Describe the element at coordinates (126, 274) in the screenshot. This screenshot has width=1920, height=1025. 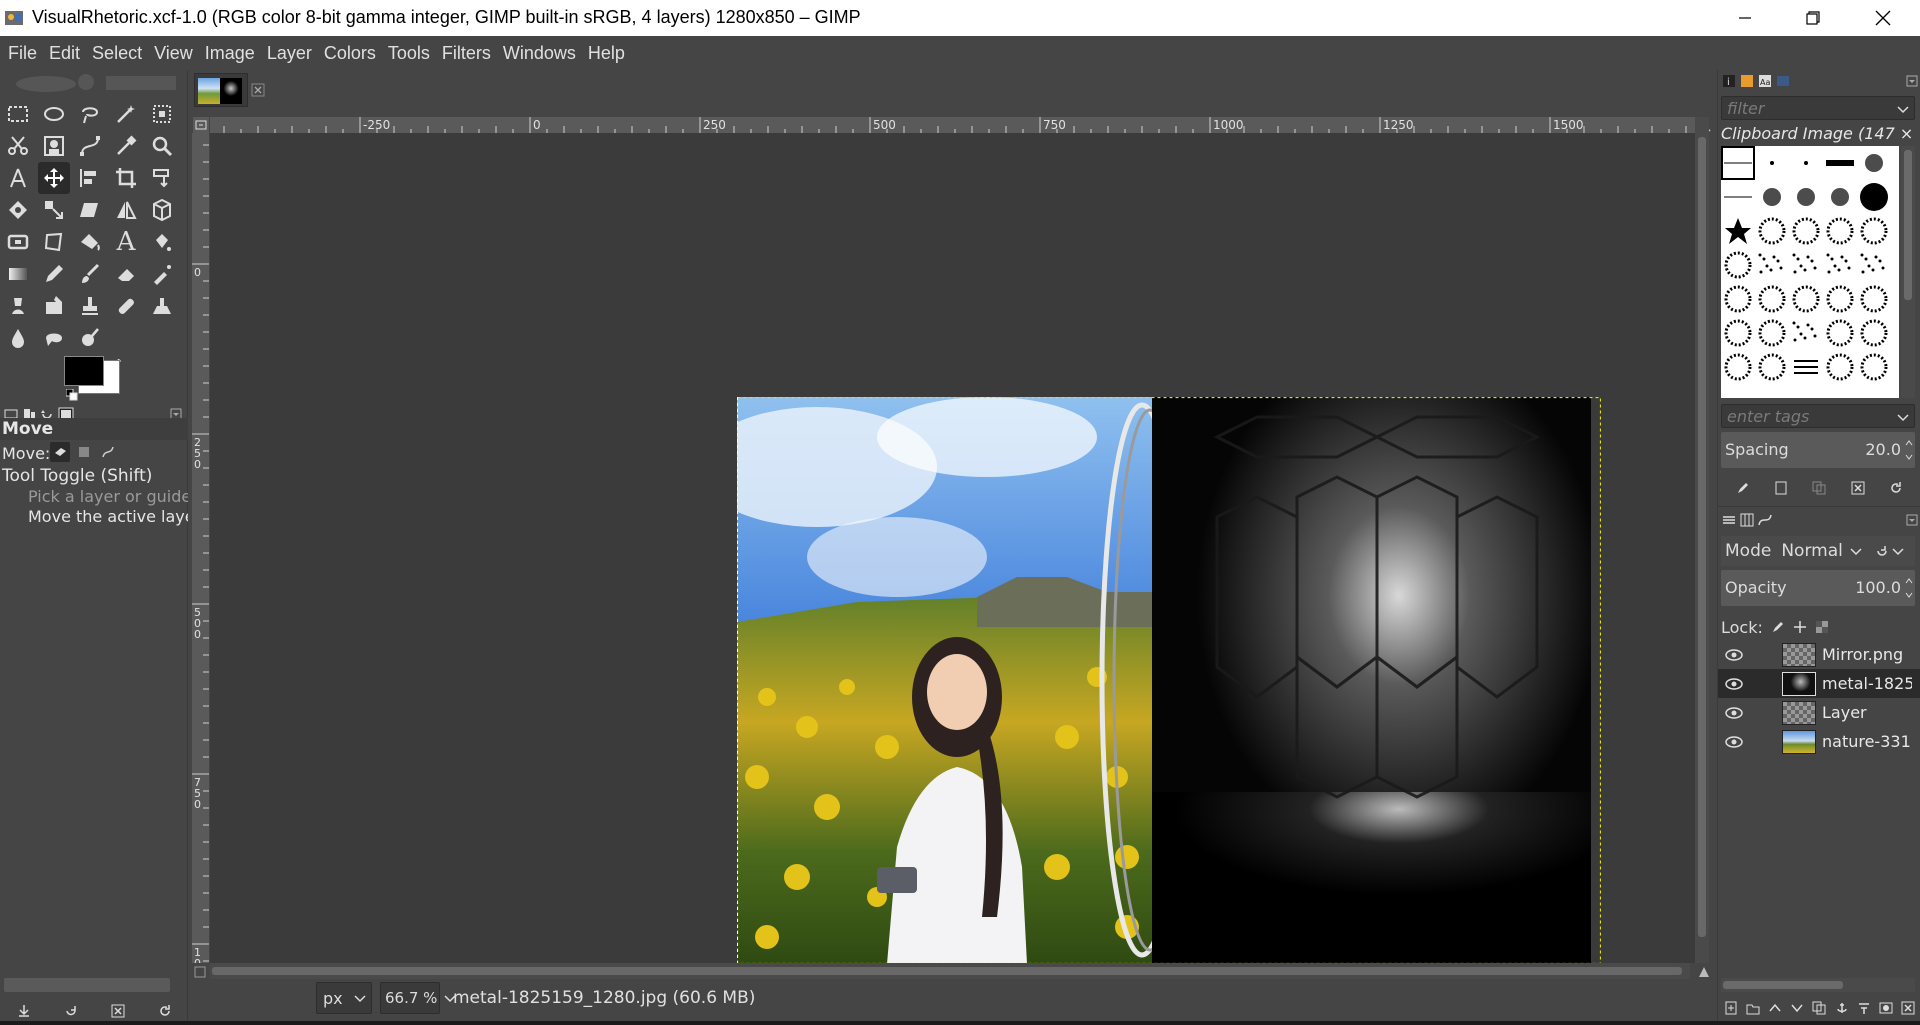
I see `eraser-tool` at that location.